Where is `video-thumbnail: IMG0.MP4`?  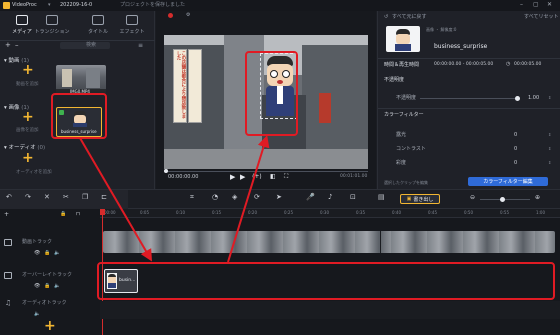
video-thumbnail: IMG0.MP4 is located at coordinates (81, 80).